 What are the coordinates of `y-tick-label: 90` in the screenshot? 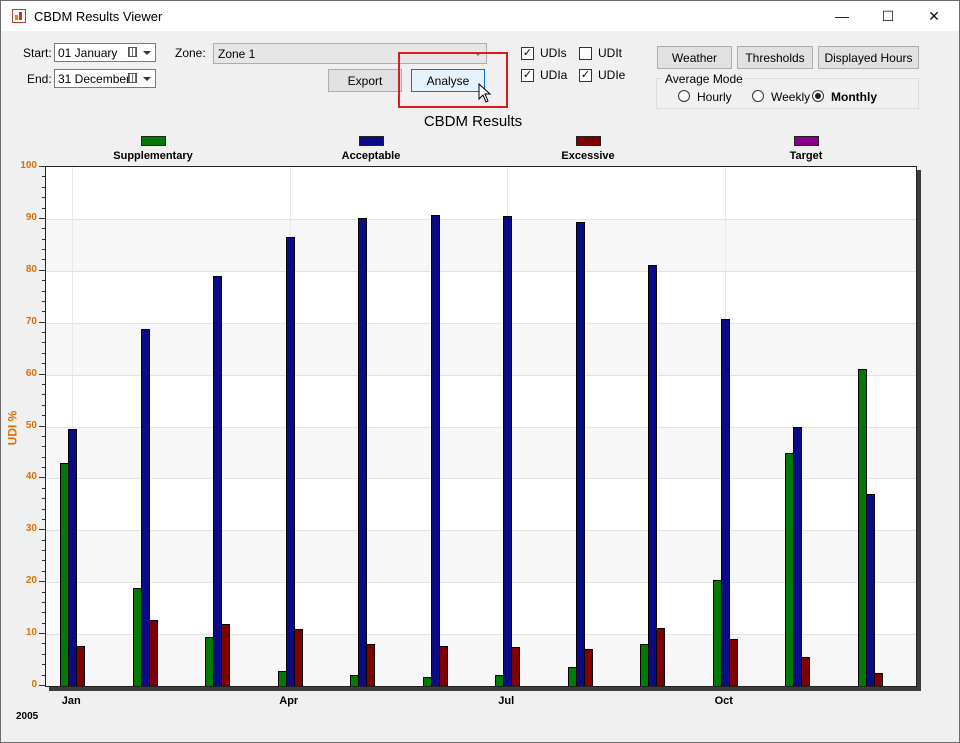 It's located at (31, 217).